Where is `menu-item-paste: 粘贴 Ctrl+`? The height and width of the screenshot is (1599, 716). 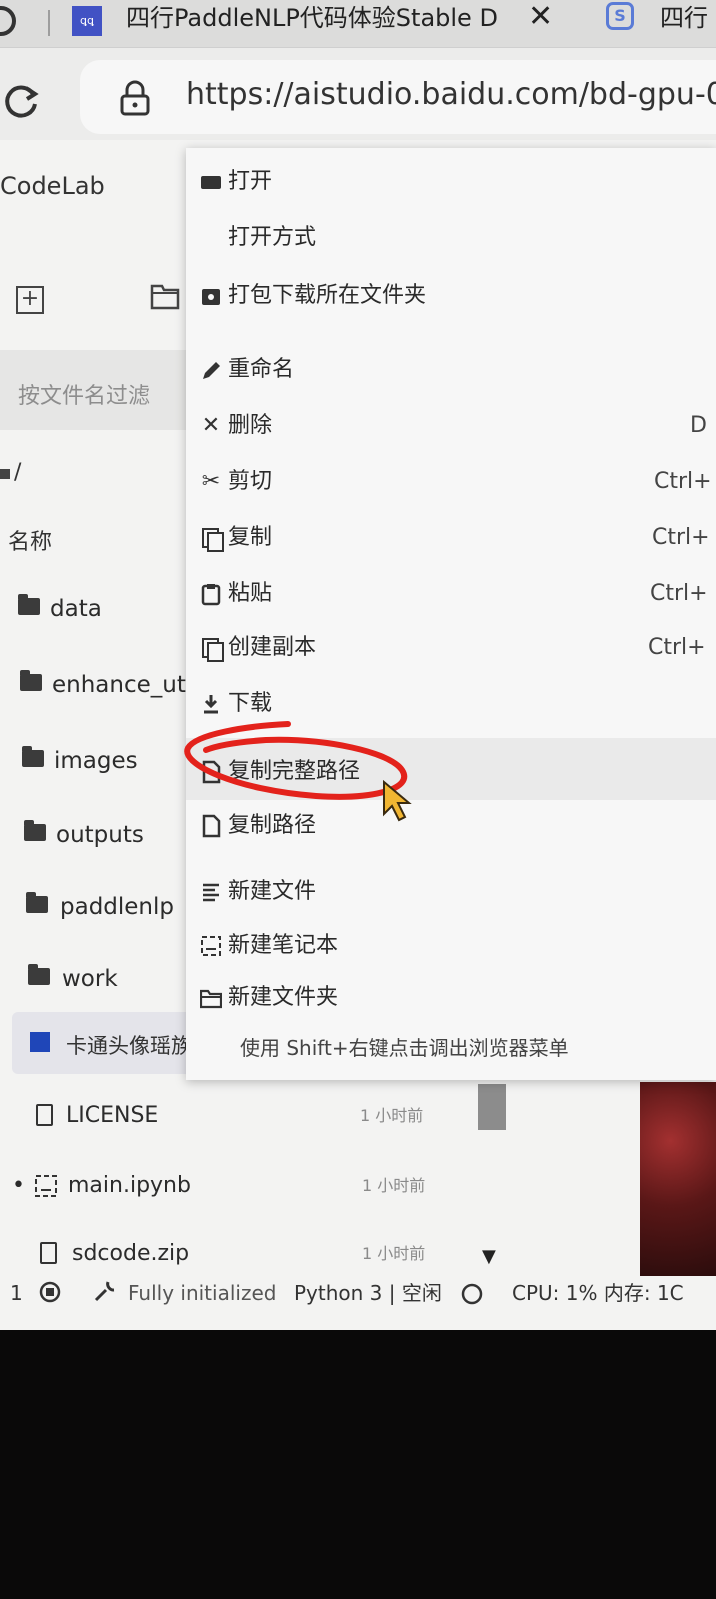 menu-item-paste: 粘贴 Ctrl+ is located at coordinates (451, 596).